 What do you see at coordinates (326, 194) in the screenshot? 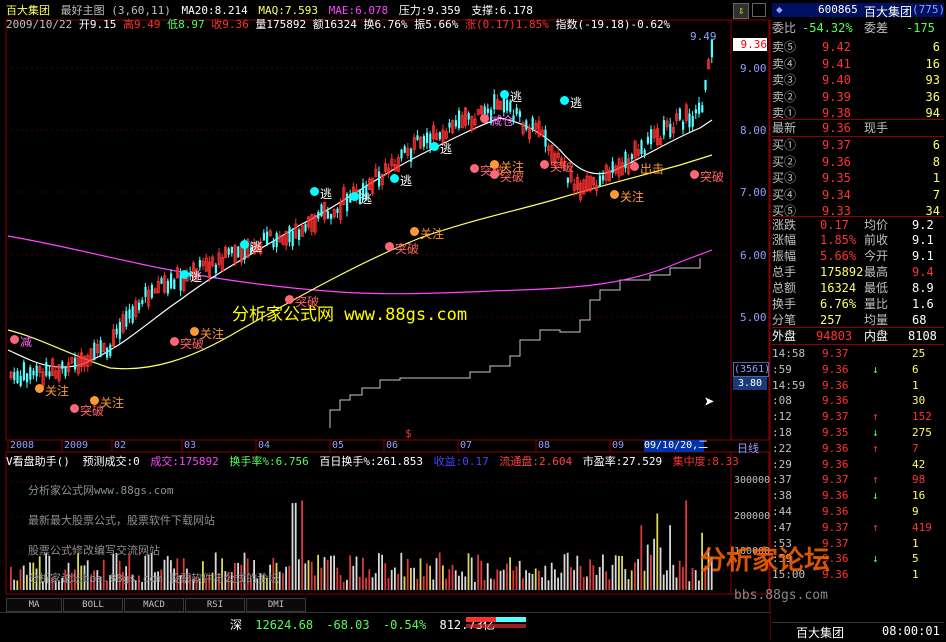
I see `signal-label: 逃` at bounding box center [326, 194].